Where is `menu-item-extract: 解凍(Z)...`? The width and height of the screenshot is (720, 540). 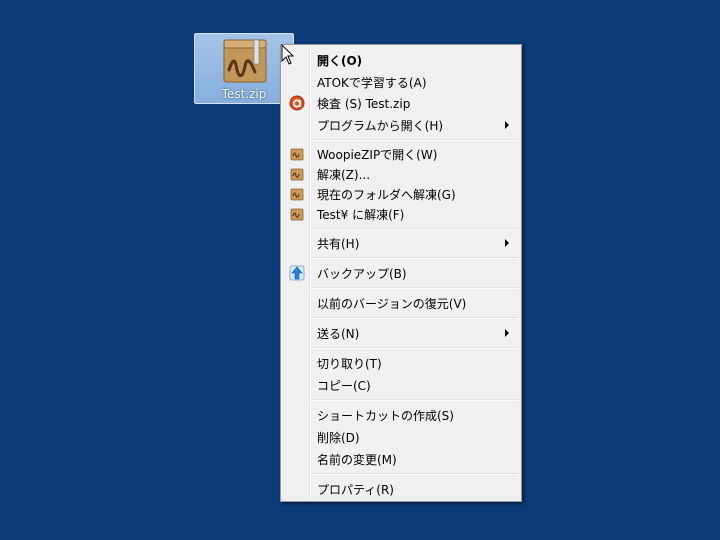
menu-item-extract: 解凍(Z)... is located at coordinates (401, 173).